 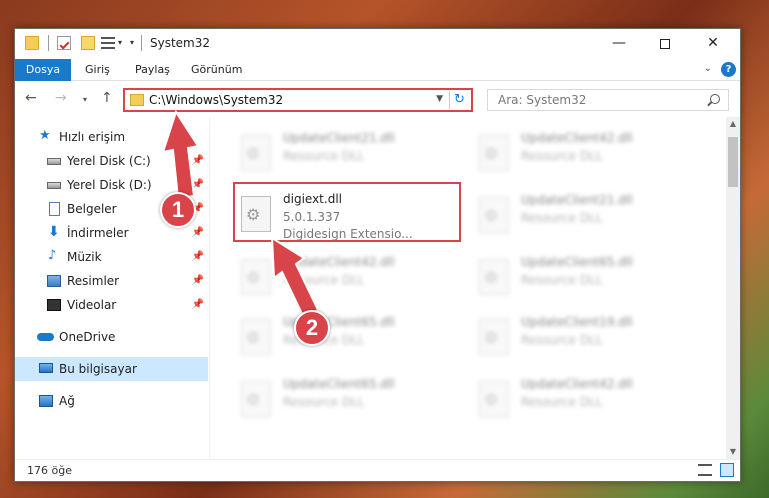 I want to click on step-badge-1: 1, so click(x=178, y=210).